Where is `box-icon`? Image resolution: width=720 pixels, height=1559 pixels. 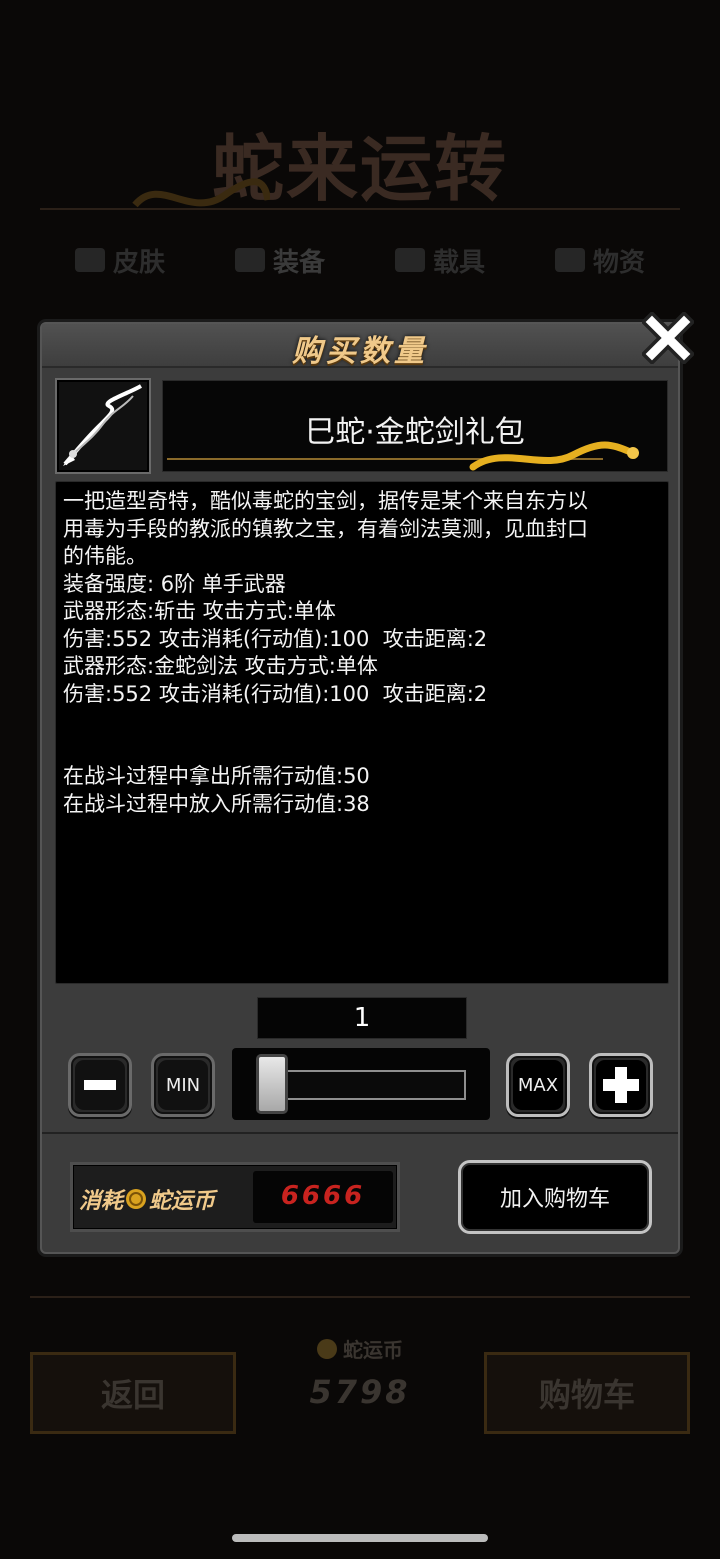 box-icon is located at coordinates (89, 260).